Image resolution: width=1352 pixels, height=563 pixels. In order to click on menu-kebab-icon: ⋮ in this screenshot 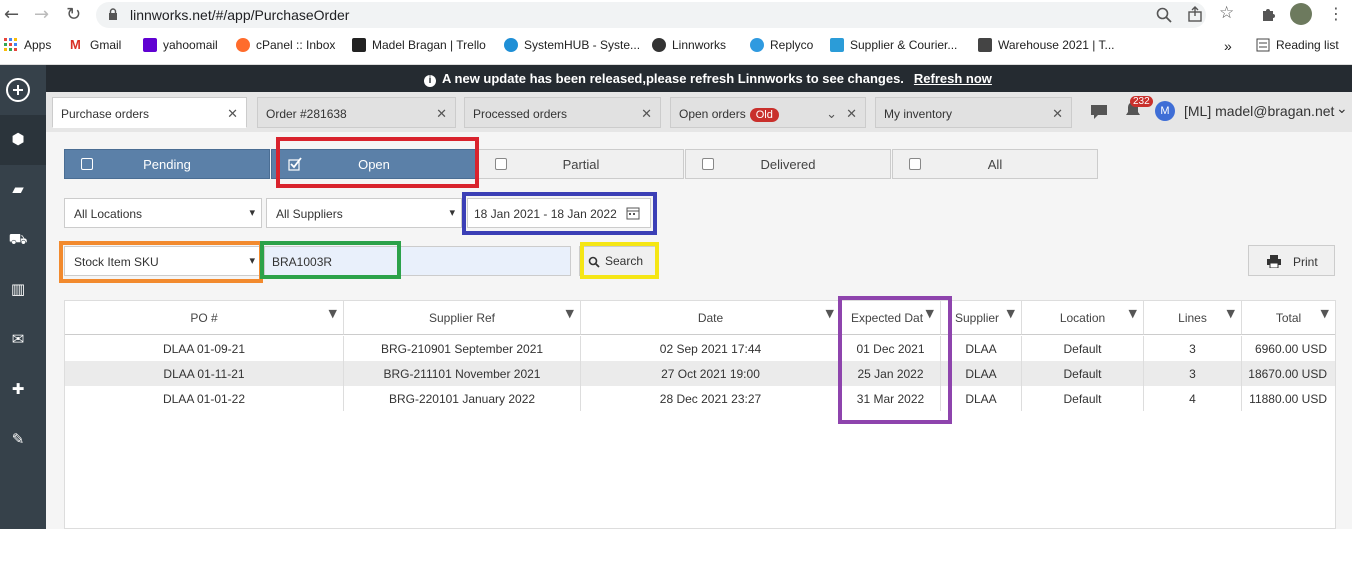, I will do `click(1336, 13)`.